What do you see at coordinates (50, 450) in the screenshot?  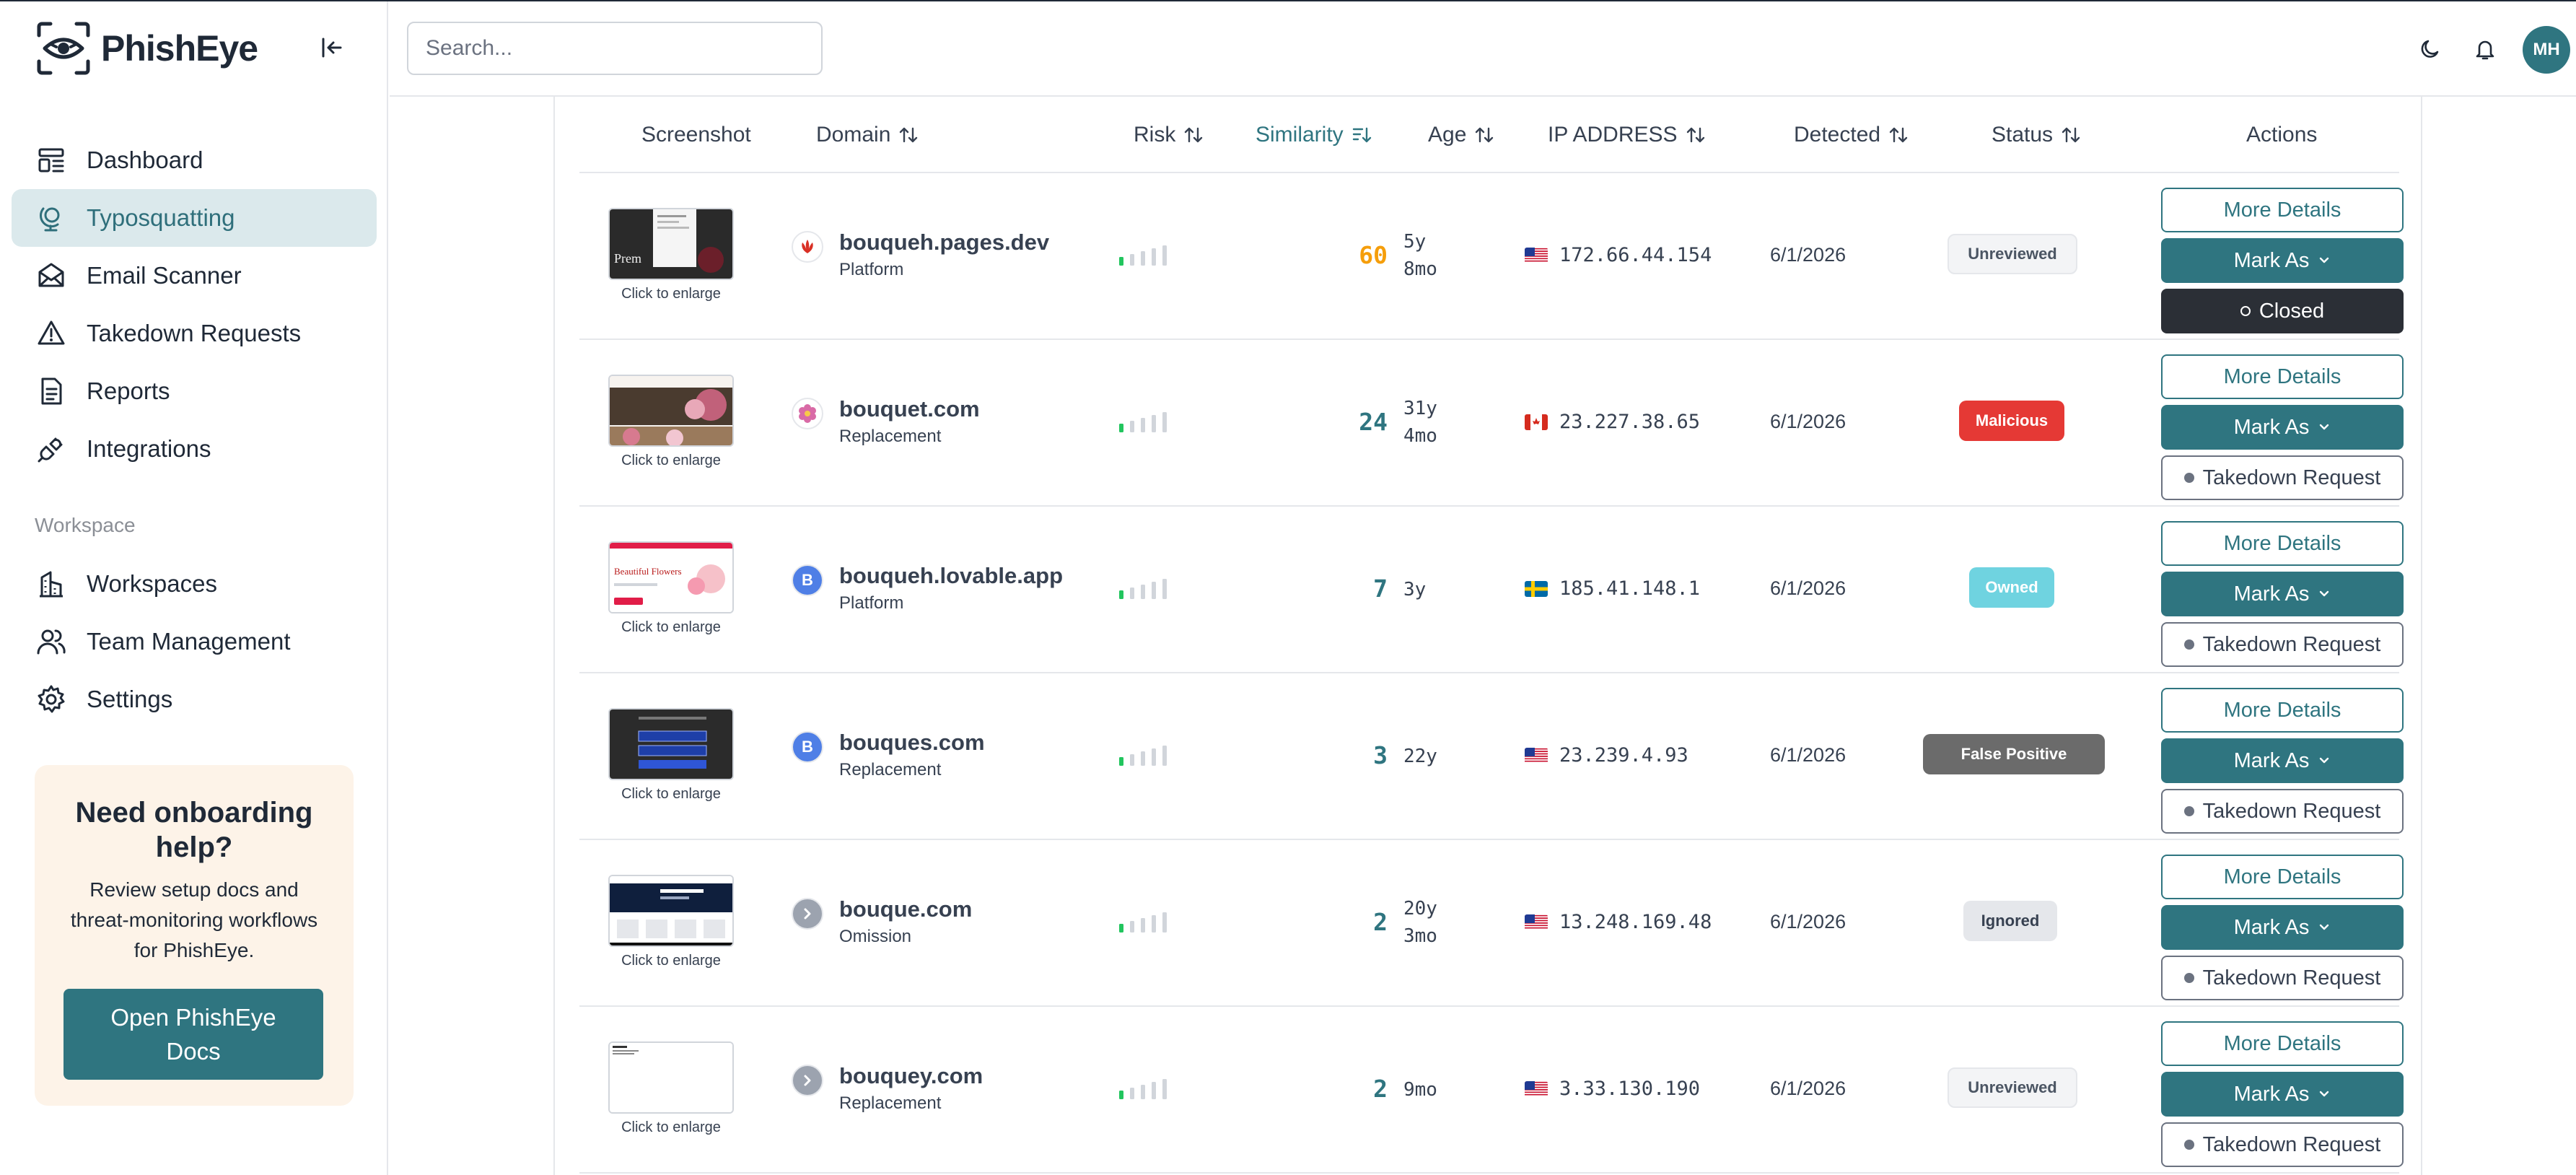 I see `plug-icon` at bounding box center [50, 450].